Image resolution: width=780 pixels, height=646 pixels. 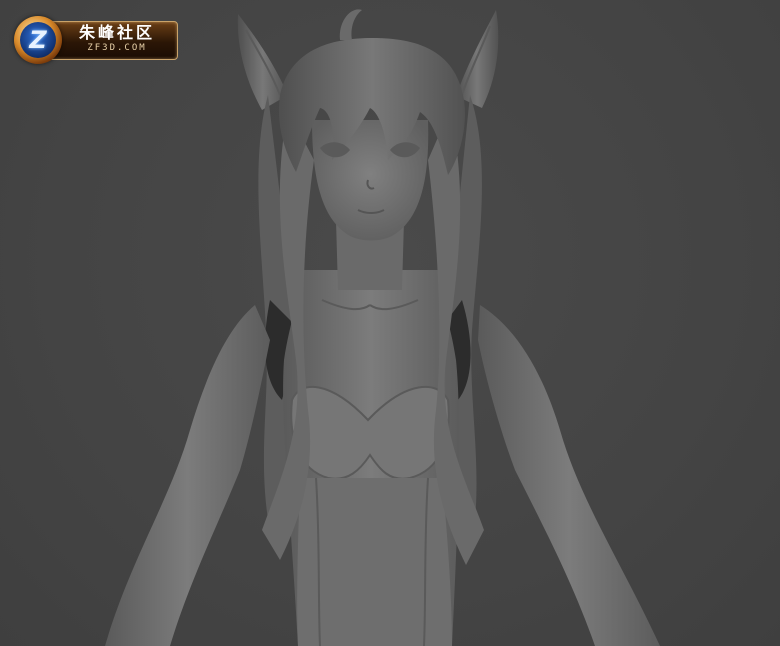 I want to click on logo-badge-letter: Z, so click(x=38, y=40).